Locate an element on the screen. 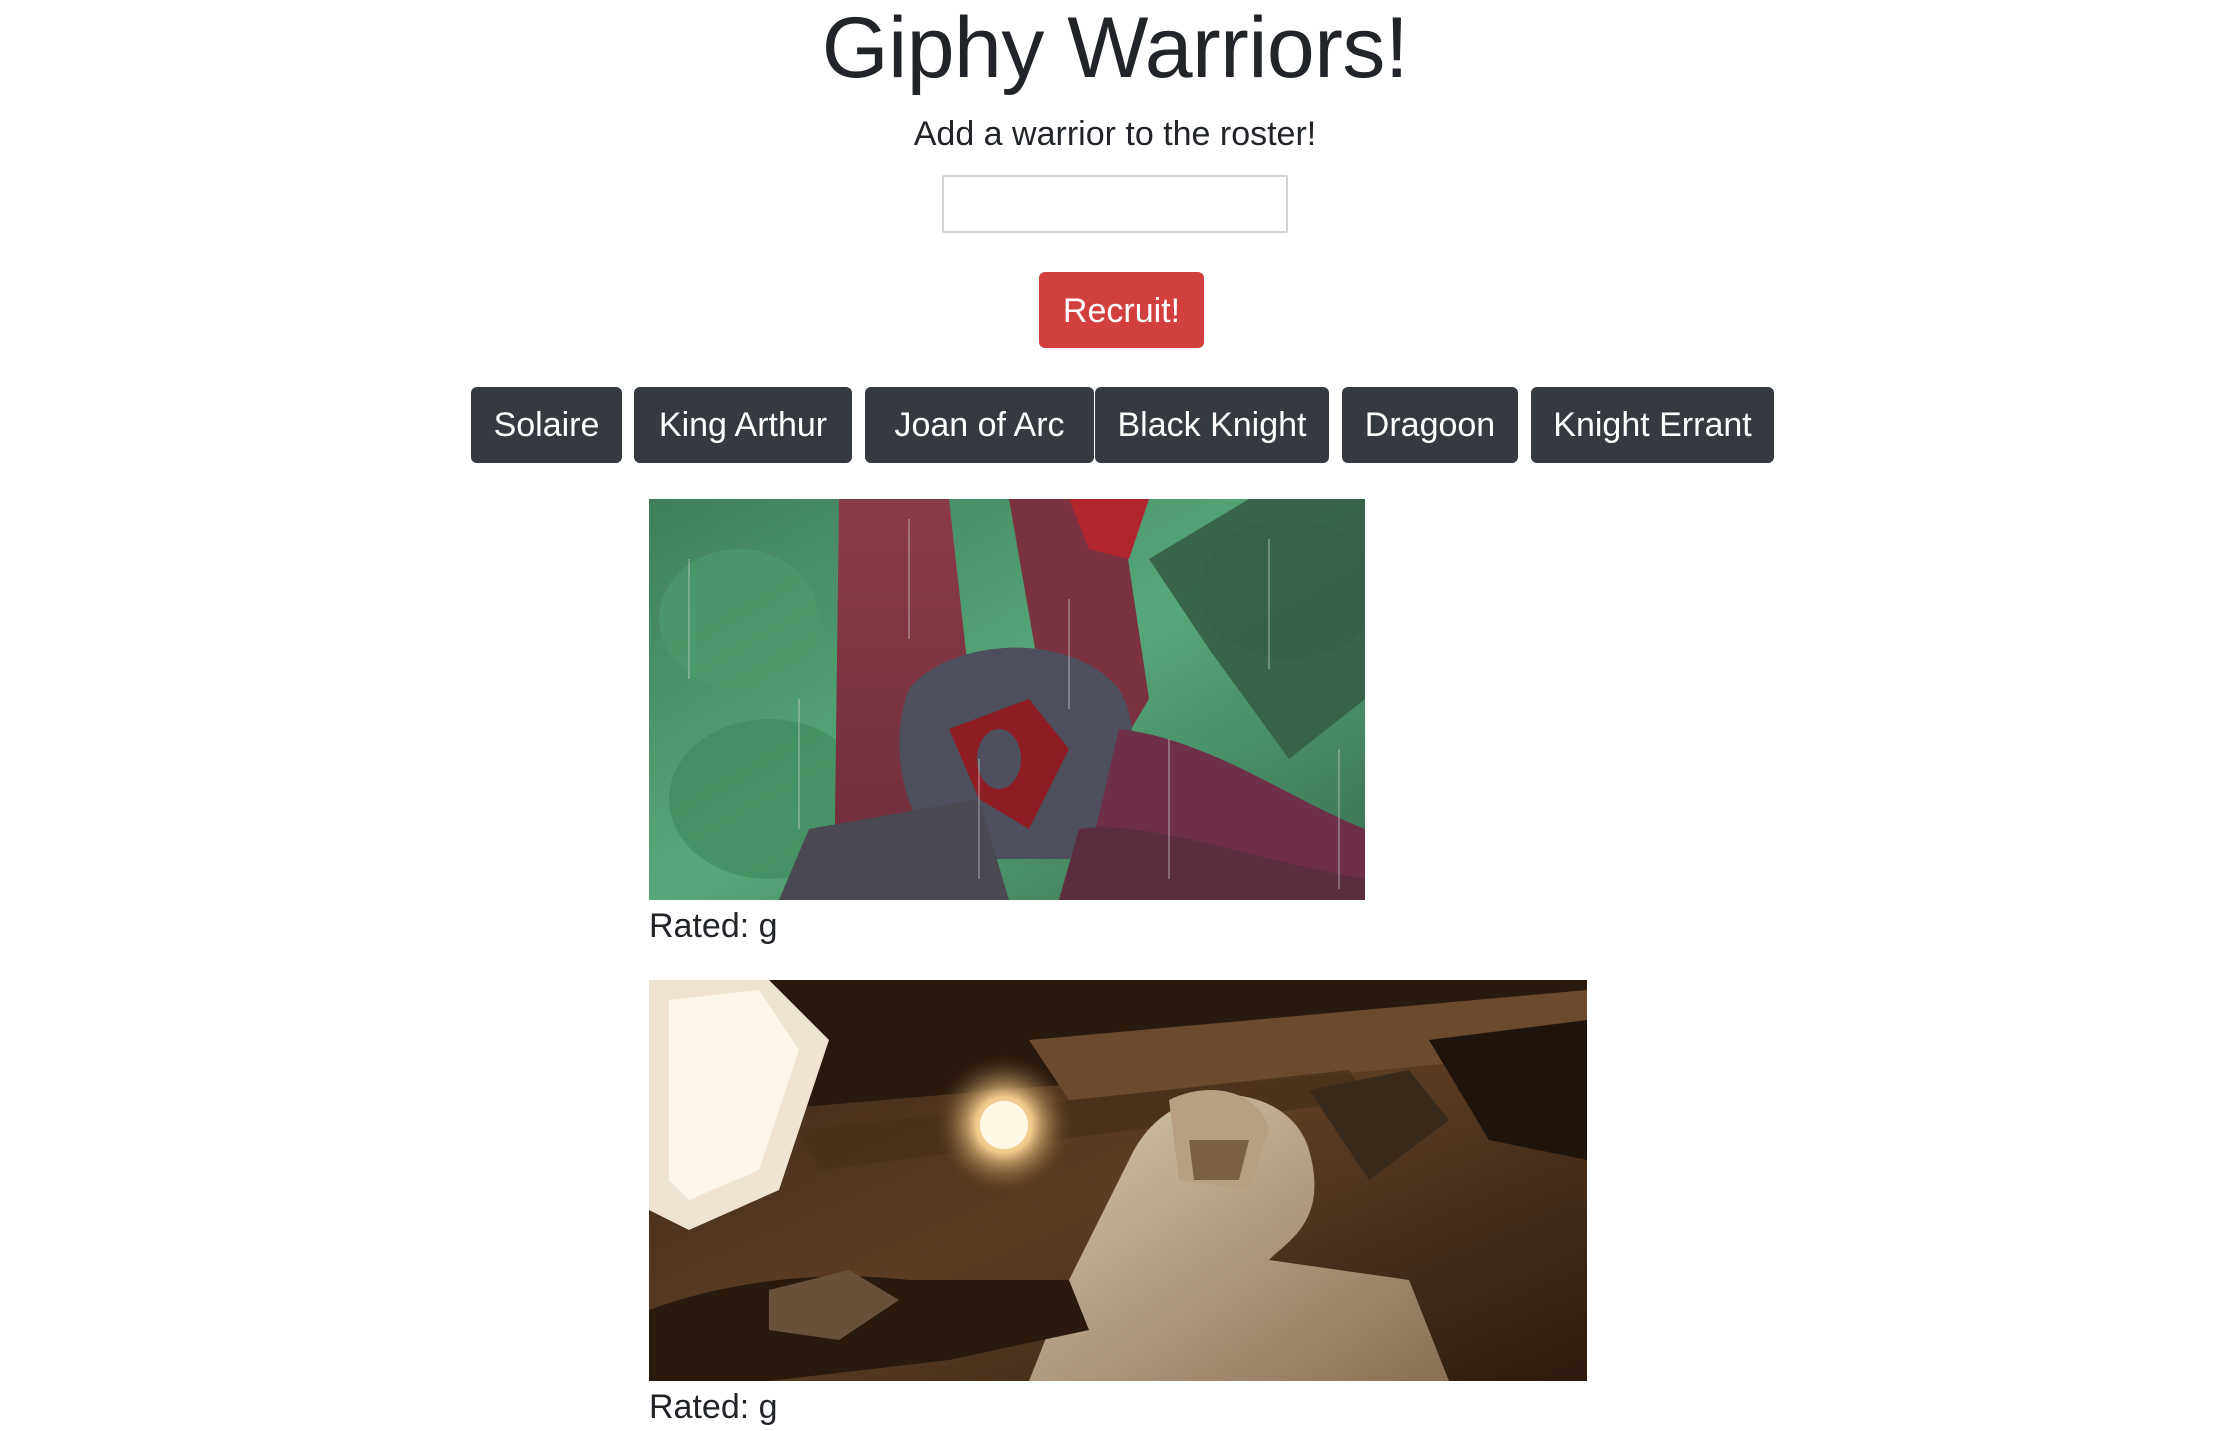 This screenshot has width=2230, height=1431. warrior-button-black-knight: Black Knight is located at coordinates (1212, 425).